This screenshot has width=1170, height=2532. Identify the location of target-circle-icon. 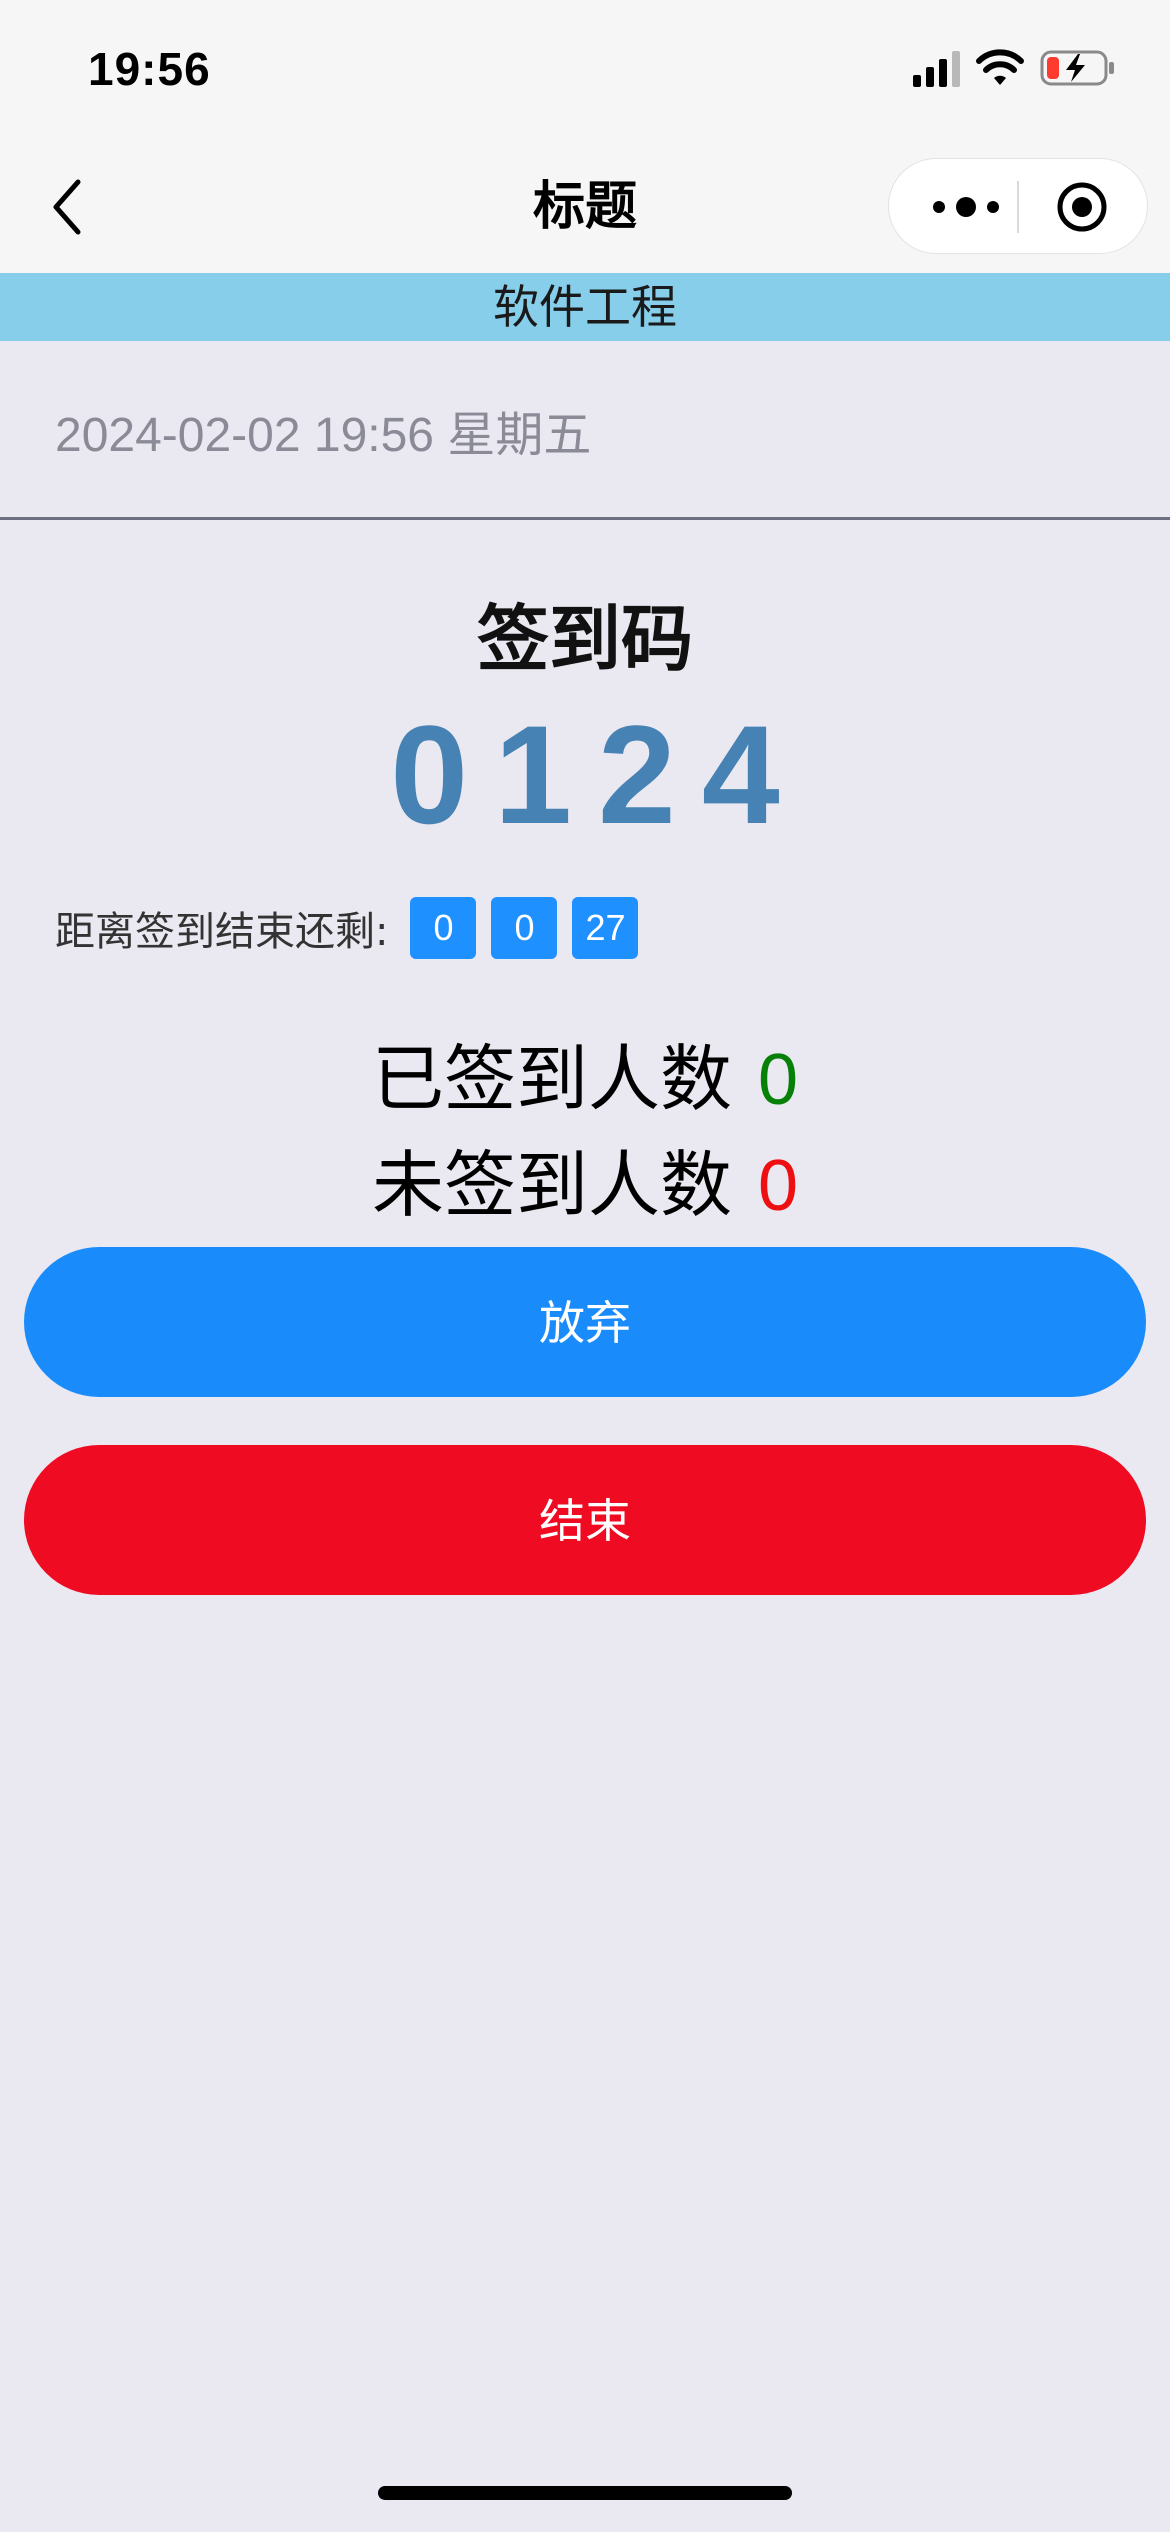
(1082, 207).